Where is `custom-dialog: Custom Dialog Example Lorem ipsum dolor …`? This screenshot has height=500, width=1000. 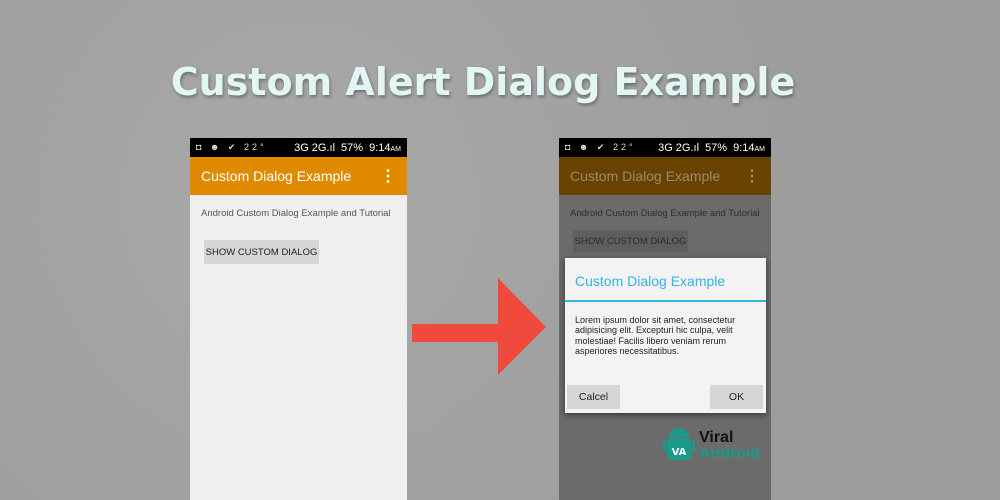 custom-dialog: Custom Dialog Example Lorem ipsum dolor … is located at coordinates (665, 335).